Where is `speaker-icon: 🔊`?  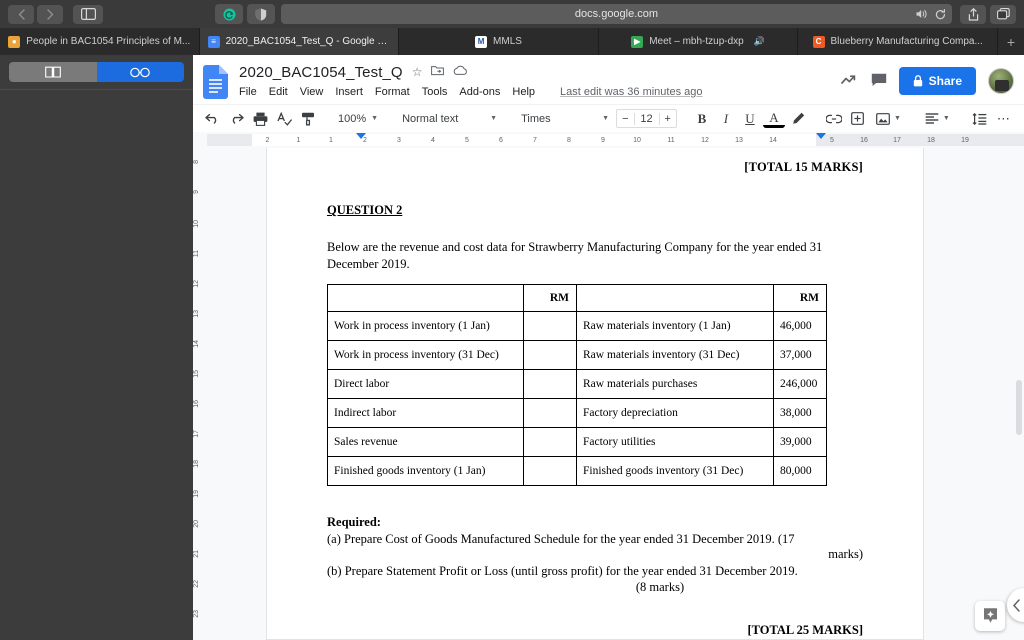 speaker-icon: 🔊 is located at coordinates (759, 41).